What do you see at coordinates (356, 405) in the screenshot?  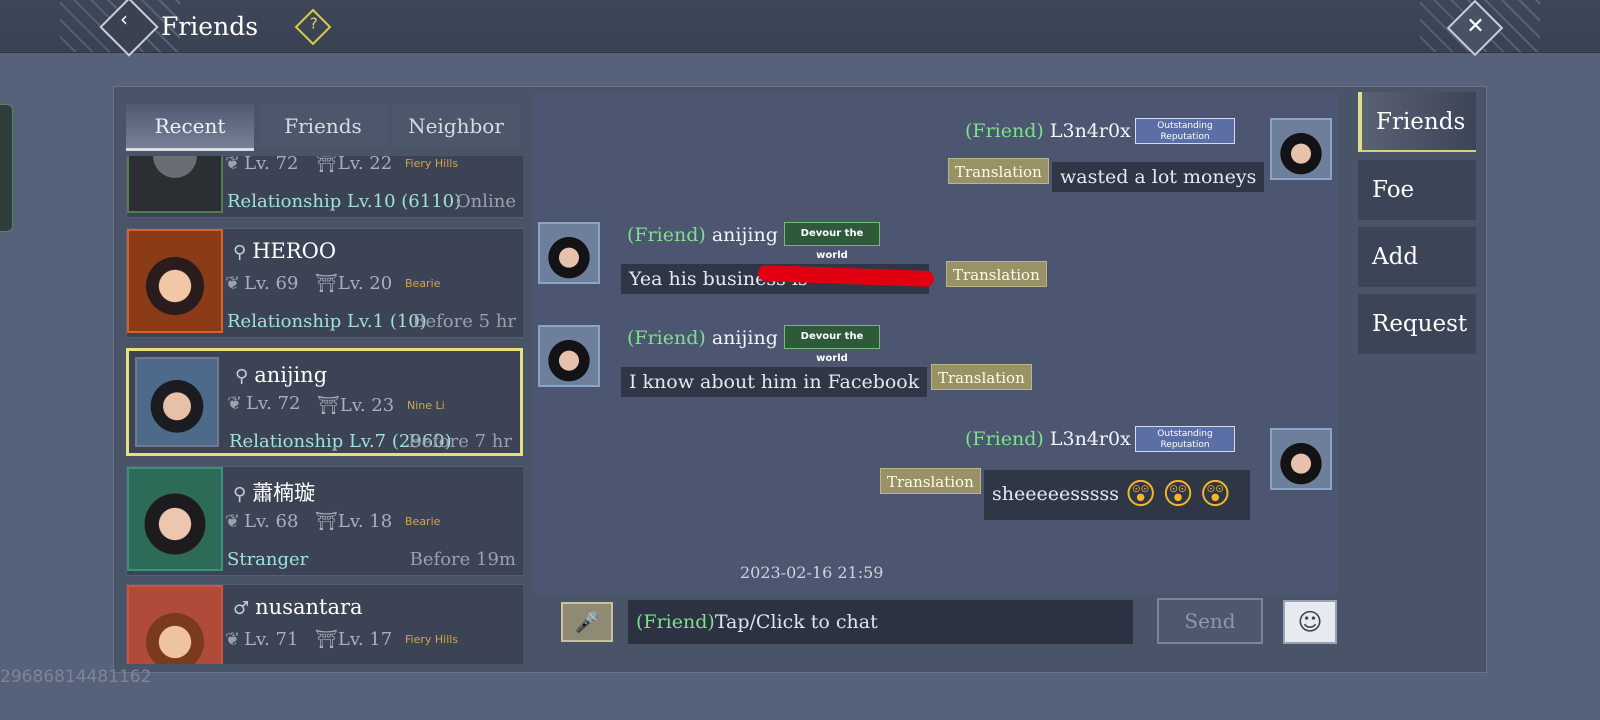 I see `house-level-label: ⛩Lv. 23` at bounding box center [356, 405].